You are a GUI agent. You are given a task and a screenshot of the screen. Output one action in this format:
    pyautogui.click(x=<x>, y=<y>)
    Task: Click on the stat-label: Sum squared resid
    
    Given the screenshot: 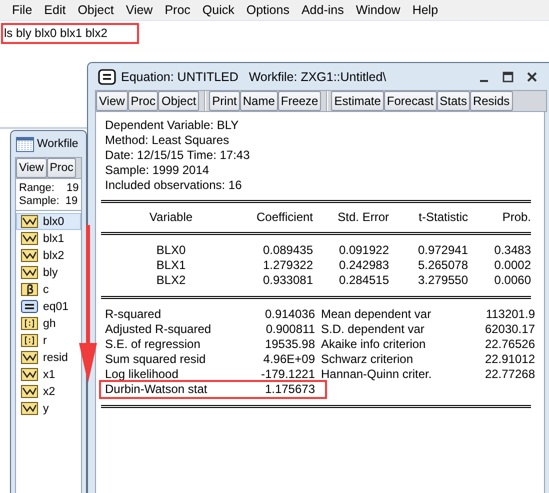 What is the action you would take?
    pyautogui.click(x=156, y=359)
    